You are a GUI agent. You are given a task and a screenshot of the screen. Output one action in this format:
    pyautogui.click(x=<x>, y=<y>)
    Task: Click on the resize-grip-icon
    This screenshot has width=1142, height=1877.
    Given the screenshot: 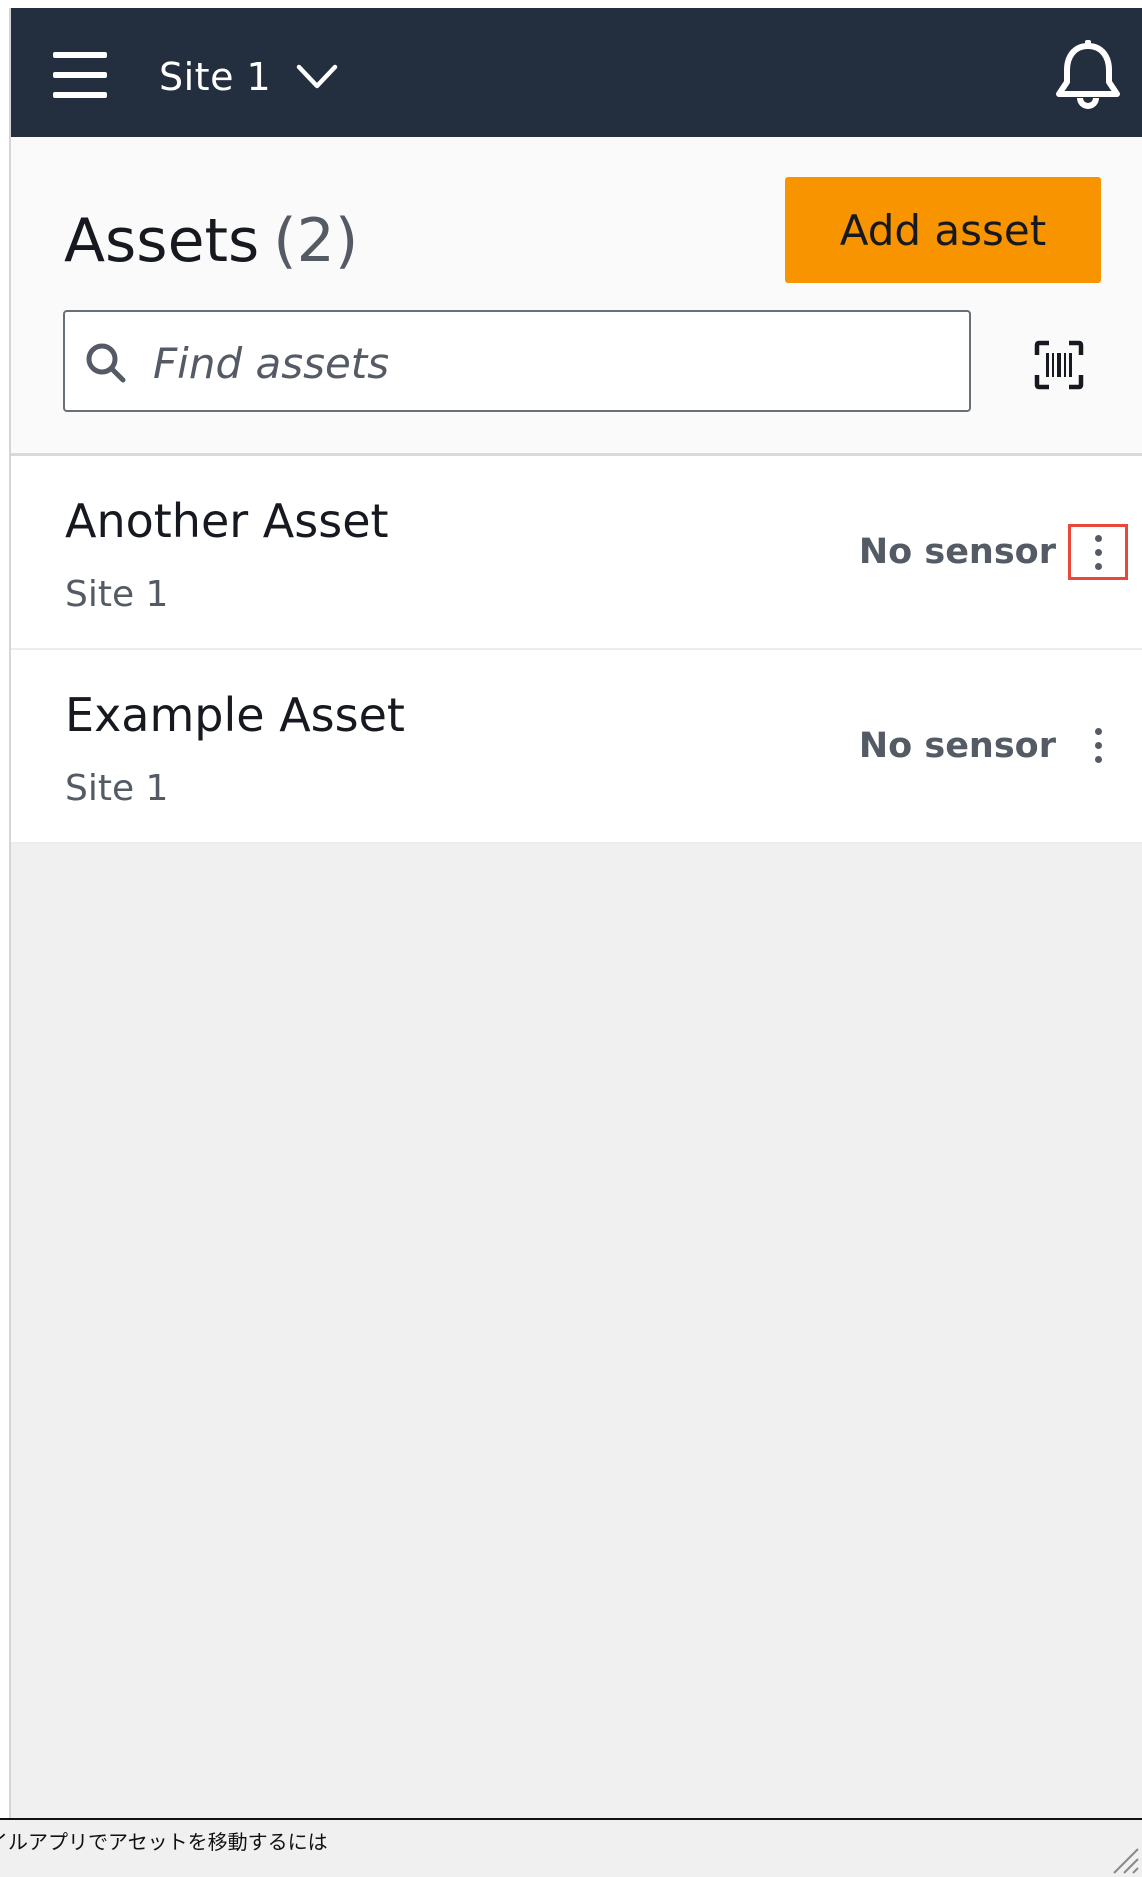 What is the action you would take?
    pyautogui.click(x=1124, y=1859)
    